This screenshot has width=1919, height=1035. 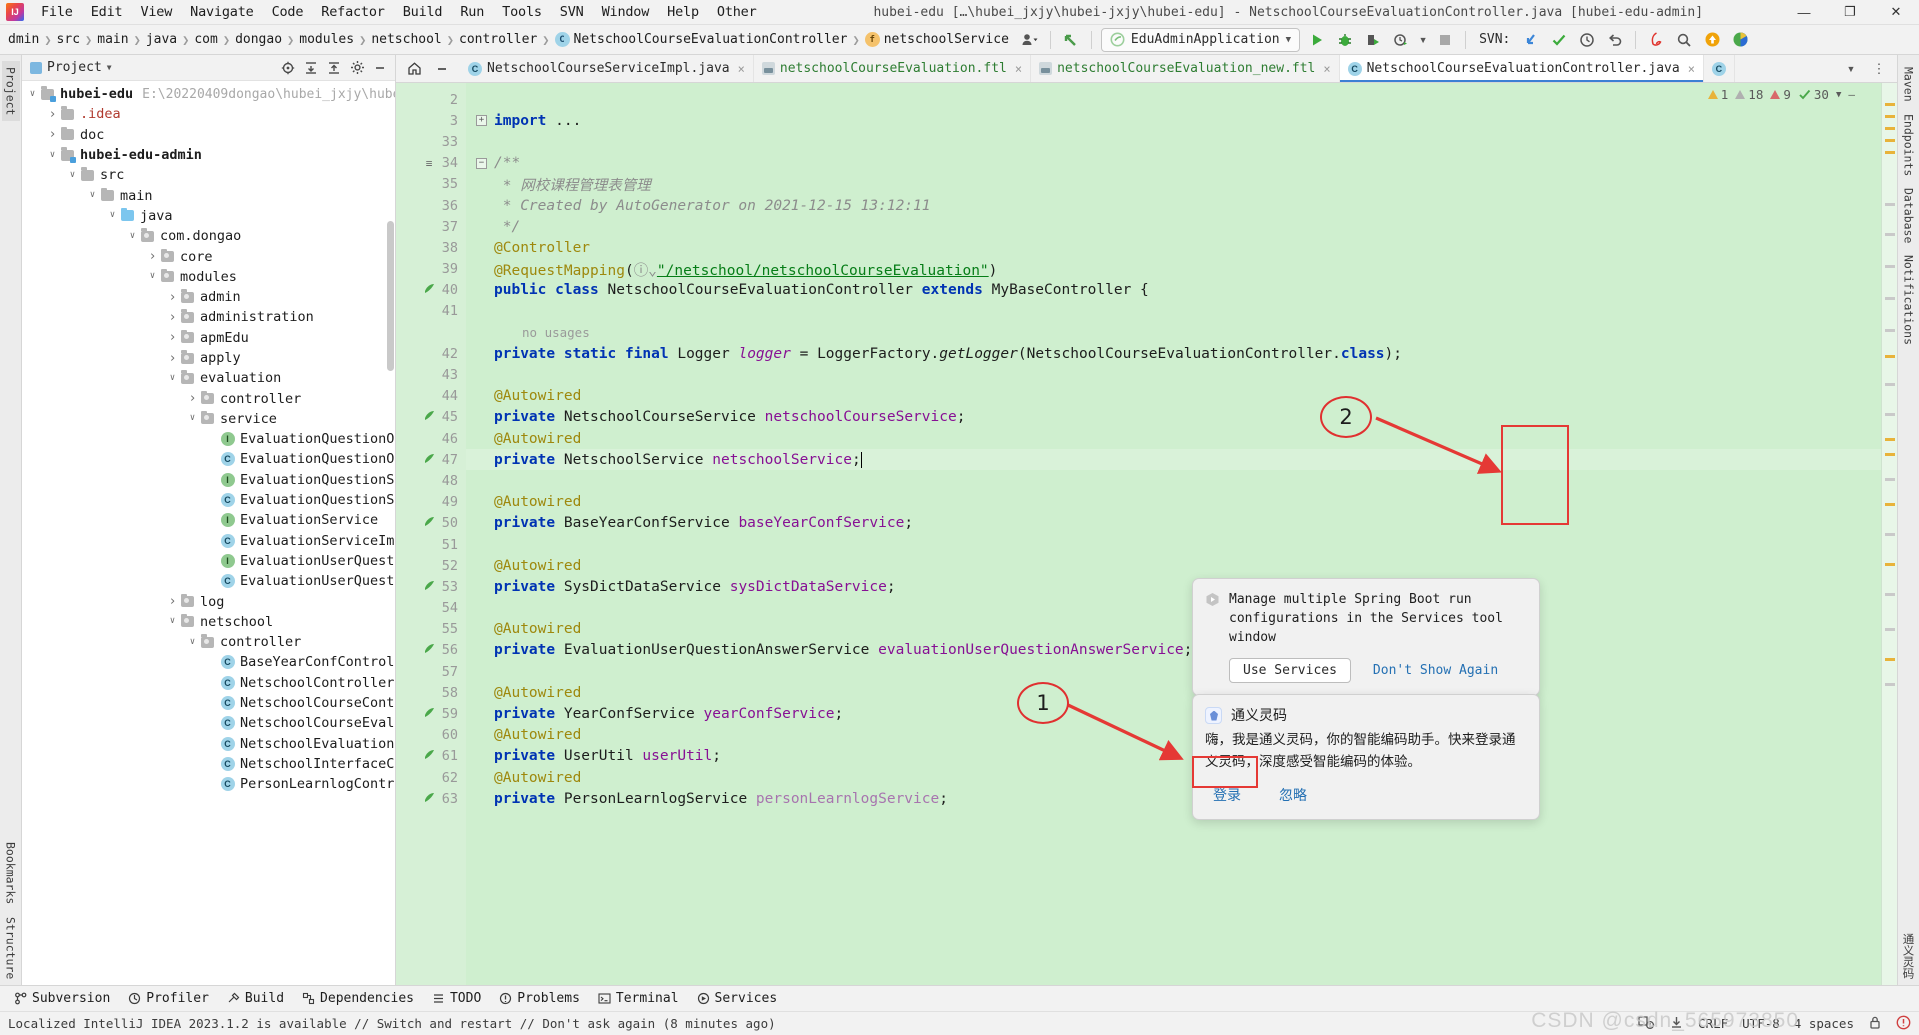 I want to click on lock-icon, so click(x=1875, y=1024).